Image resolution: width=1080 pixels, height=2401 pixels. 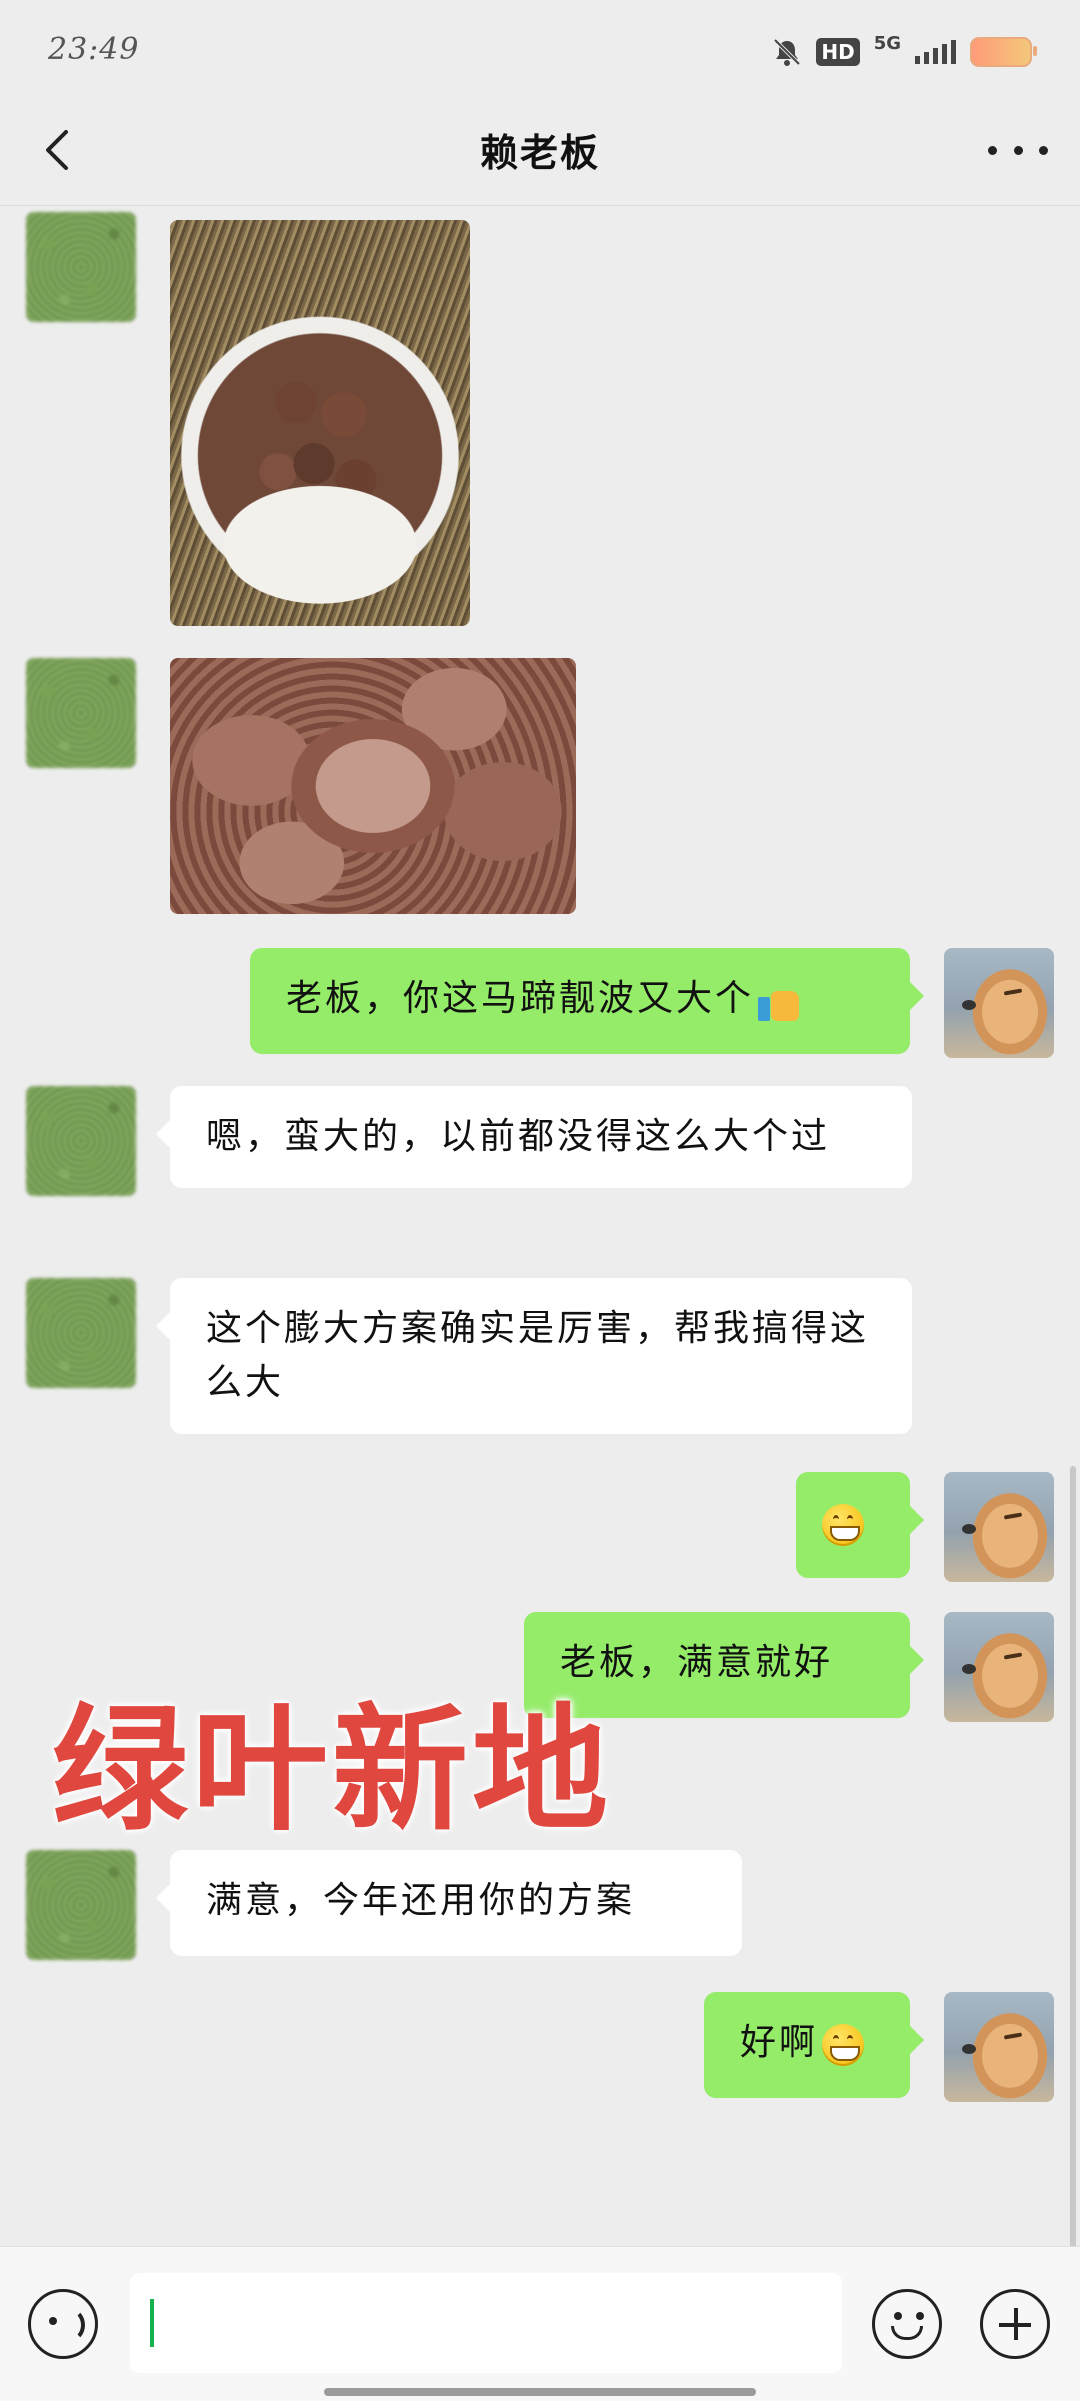 I want to click on input-bar, so click(x=540, y=2323).